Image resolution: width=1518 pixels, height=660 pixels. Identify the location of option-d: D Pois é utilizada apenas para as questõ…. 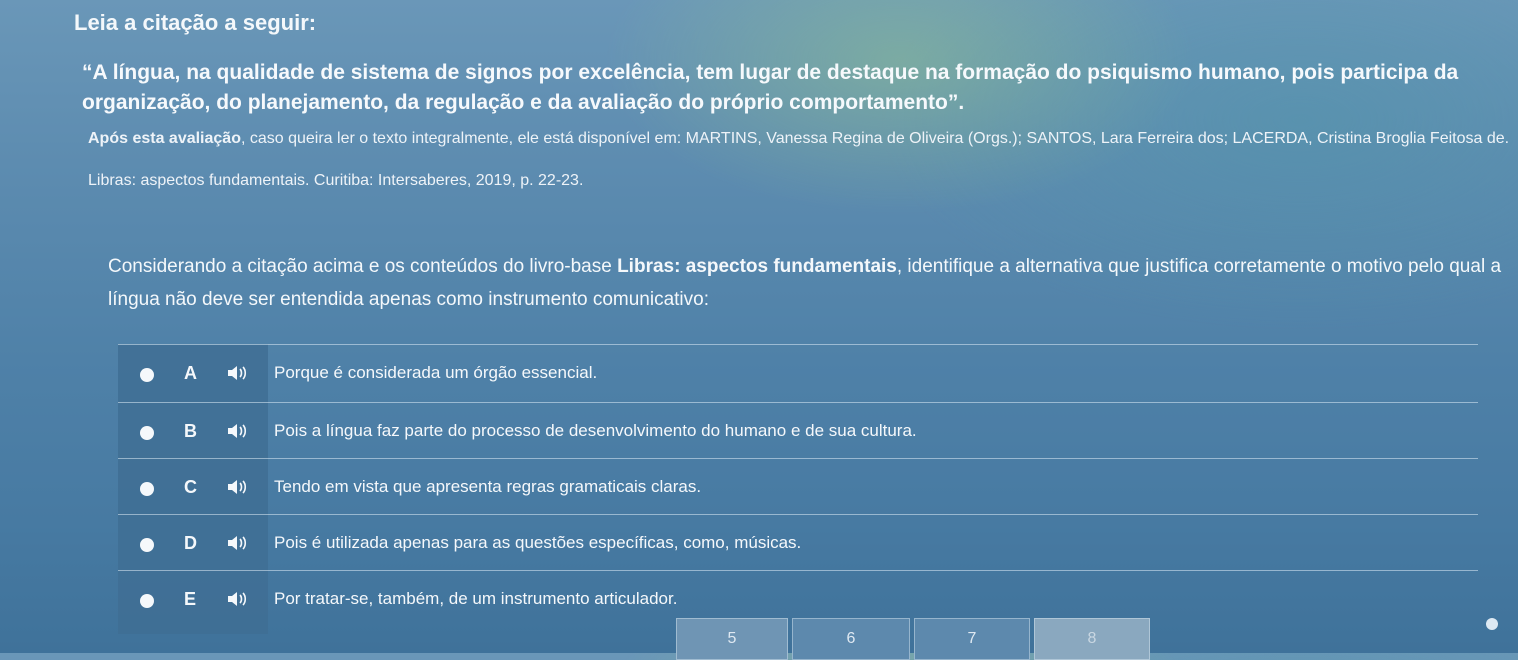
(798, 542).